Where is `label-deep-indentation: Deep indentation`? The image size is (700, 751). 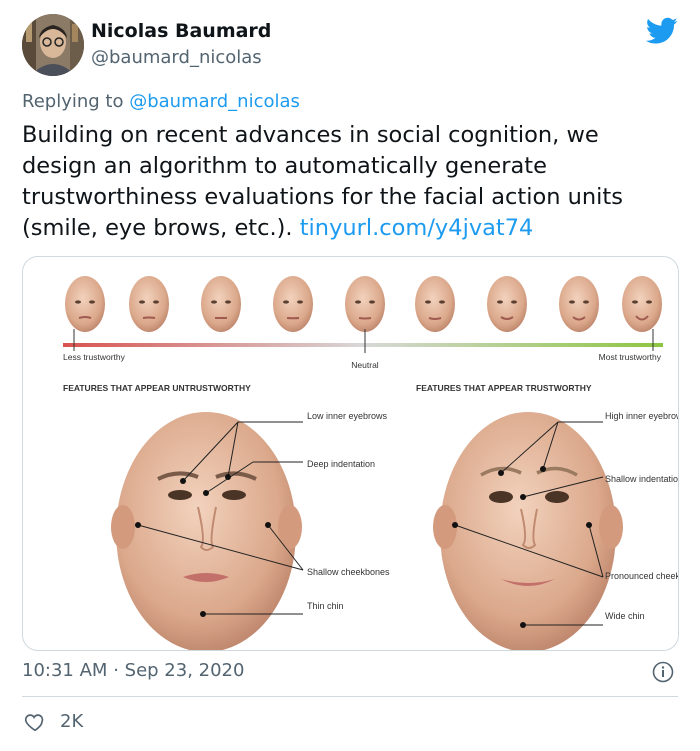 label-deep-indentation: Deep indentation is located at coordinates (341, 464).